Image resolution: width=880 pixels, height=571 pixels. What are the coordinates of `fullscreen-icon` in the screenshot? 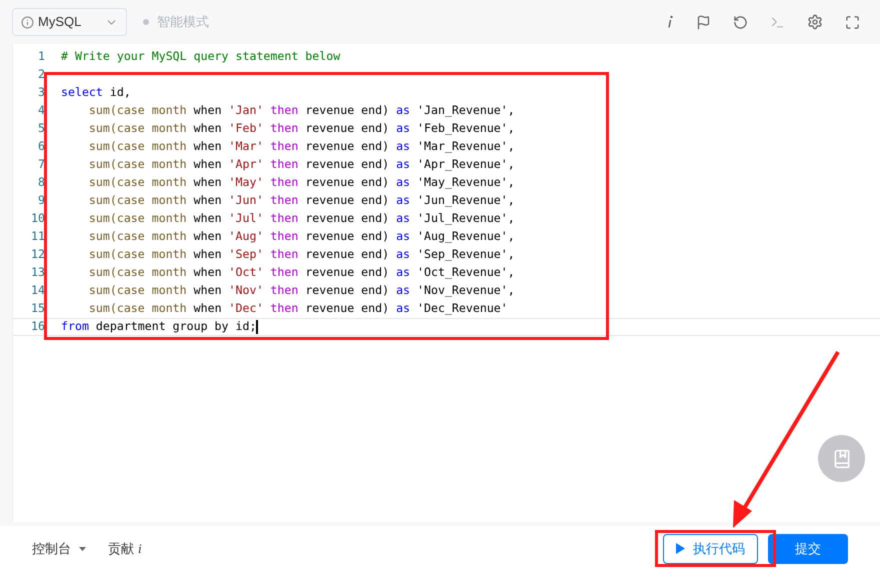 It's located at (852, 22).